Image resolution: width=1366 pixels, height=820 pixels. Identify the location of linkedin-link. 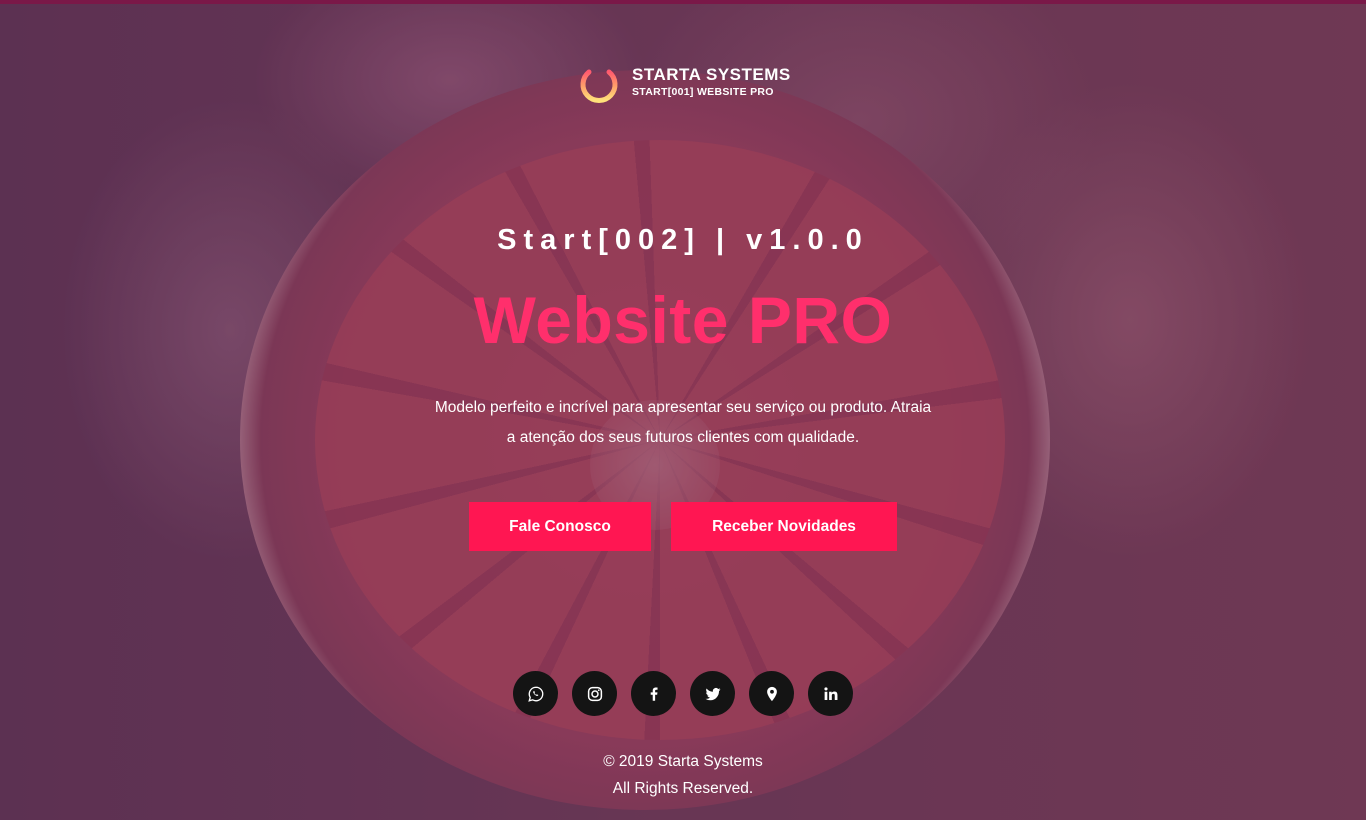
(830, 693).